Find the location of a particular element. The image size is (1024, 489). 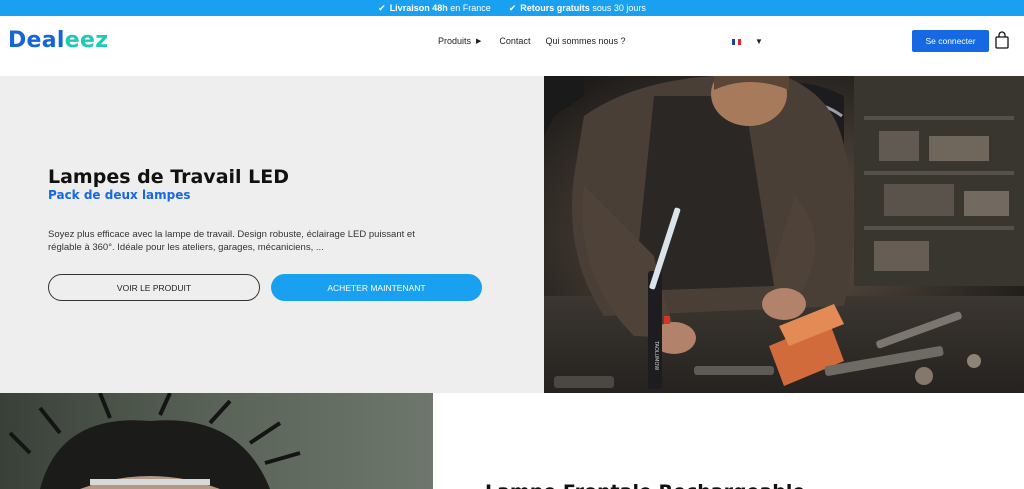

hero-title: Lampes de Travail LED is located at coordinates (169, 177).